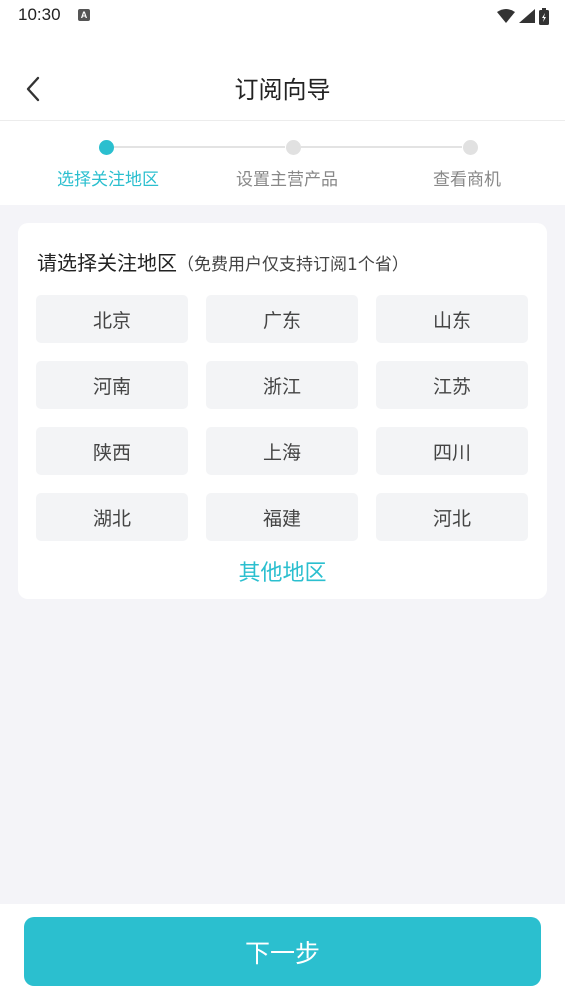 This screenshot has width=565, height=1004. I want to click on status-time: 10:30, so click(39, 14).